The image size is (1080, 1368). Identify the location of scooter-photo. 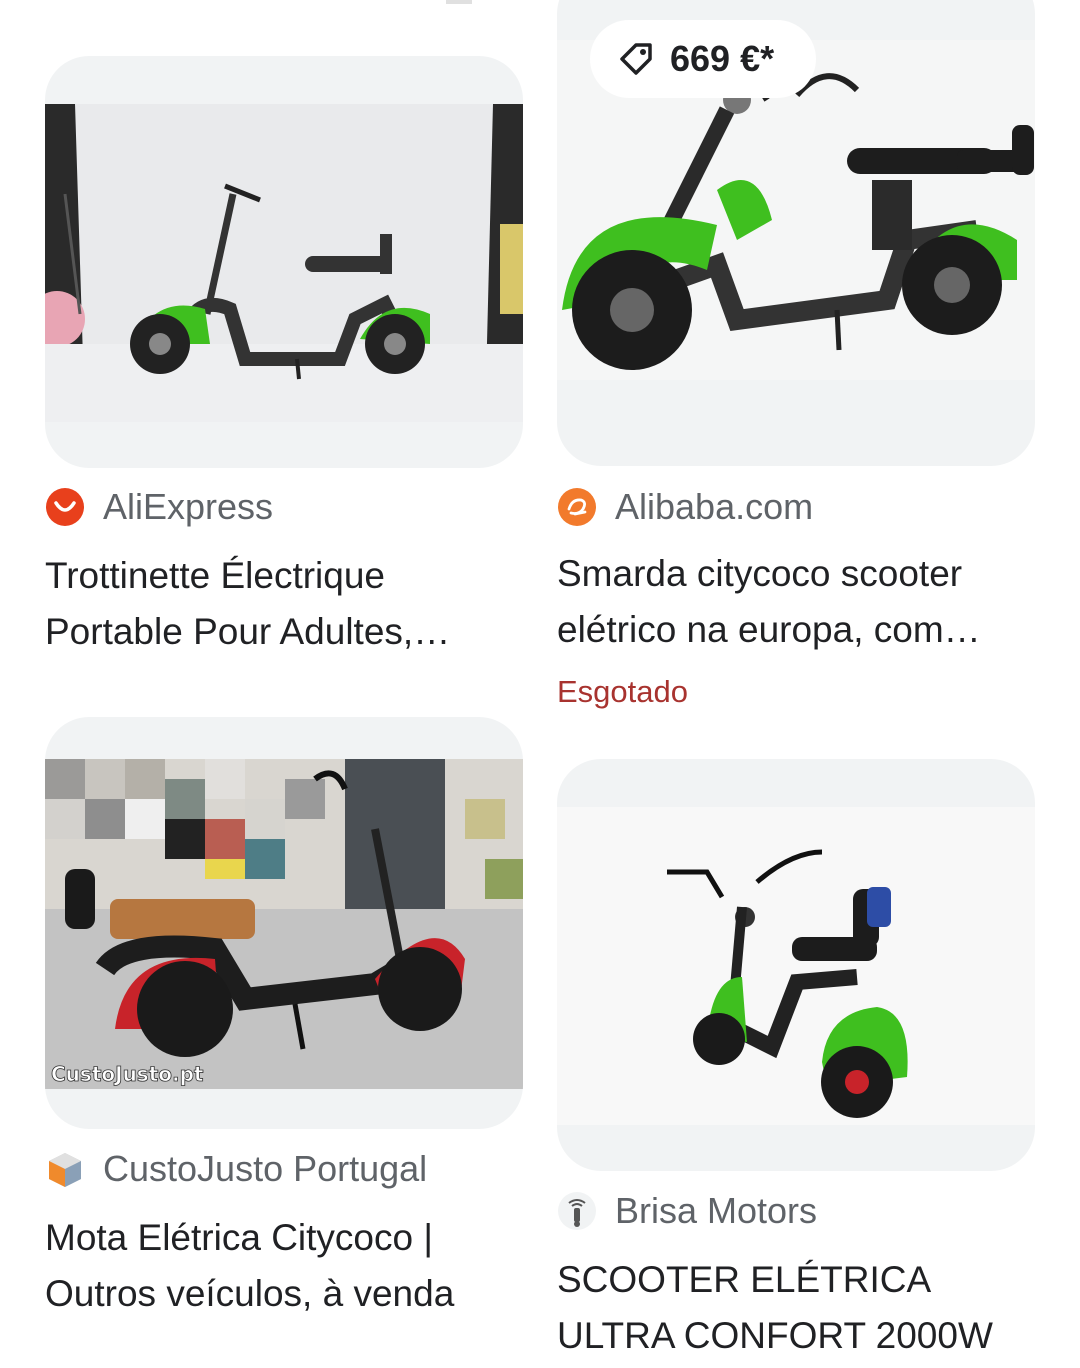
(796, 966).